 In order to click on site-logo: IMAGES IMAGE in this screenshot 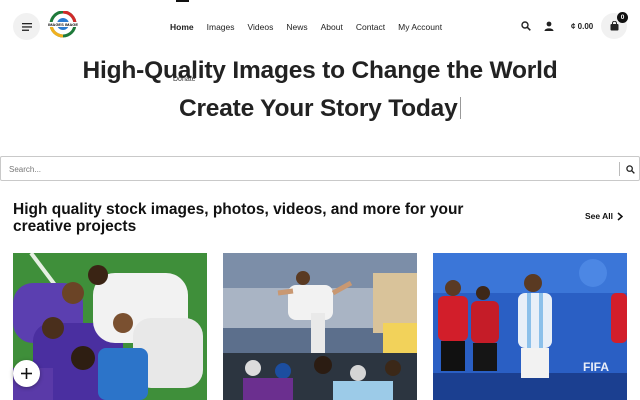, I will do `click(63, 26)`.